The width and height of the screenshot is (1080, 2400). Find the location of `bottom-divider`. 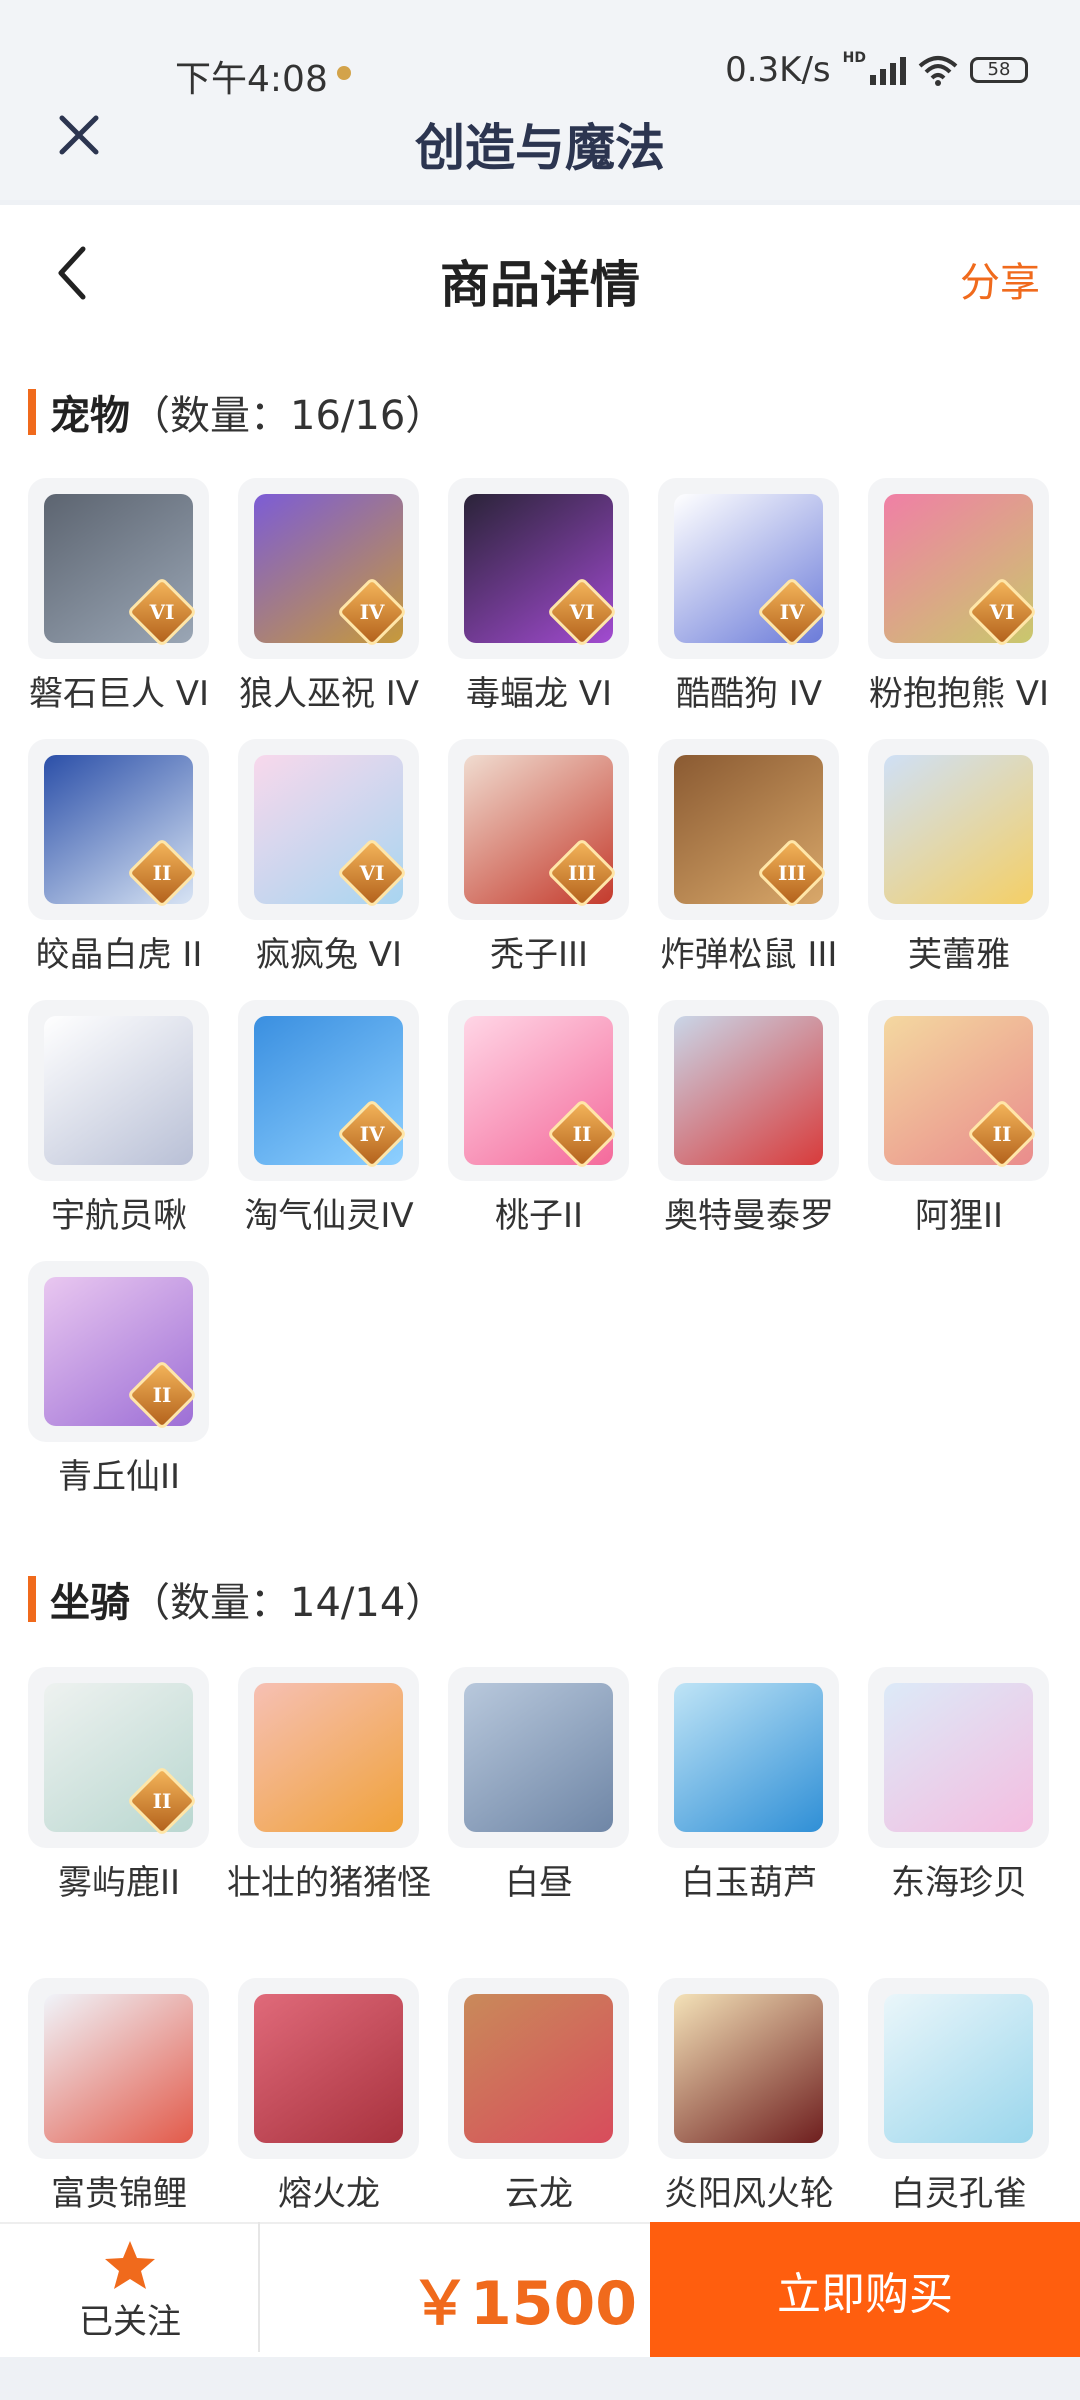

bottom-divider is located at coordinates (259, 2287).